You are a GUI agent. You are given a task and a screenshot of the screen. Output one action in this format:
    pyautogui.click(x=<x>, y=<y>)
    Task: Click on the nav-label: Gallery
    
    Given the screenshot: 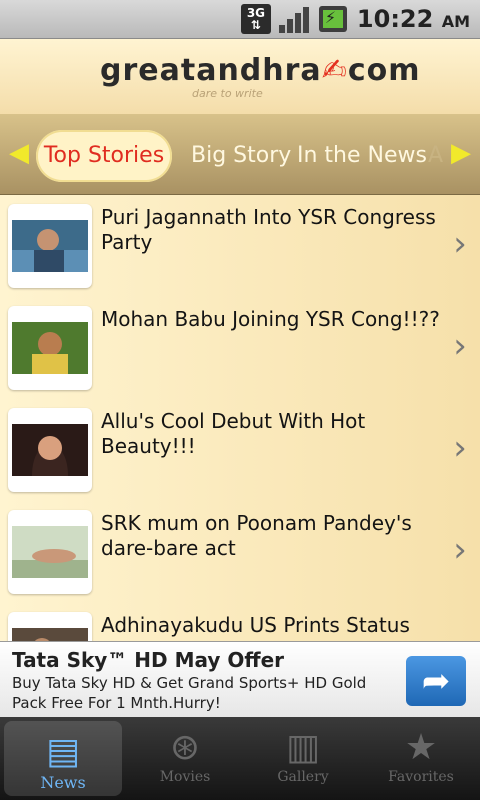 What is the action you would take?
    pyautogui.click(x=303, y=777)
    